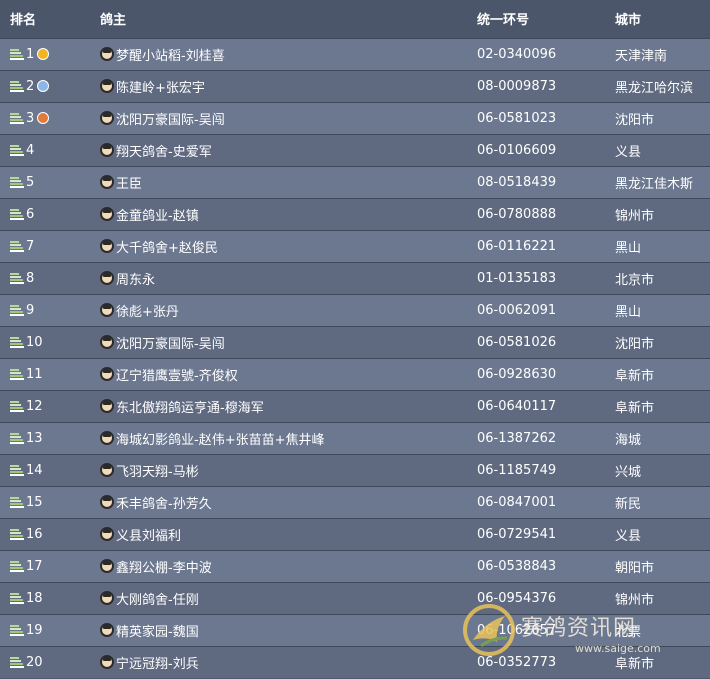 This screenshot has height=679, width=710. Describe the element at coordinates (355, 86) in the screenshot. I see `table-row: 2 陈建岭+张宏宇 08-0009873 黑龙江哈尔滨` at that location.